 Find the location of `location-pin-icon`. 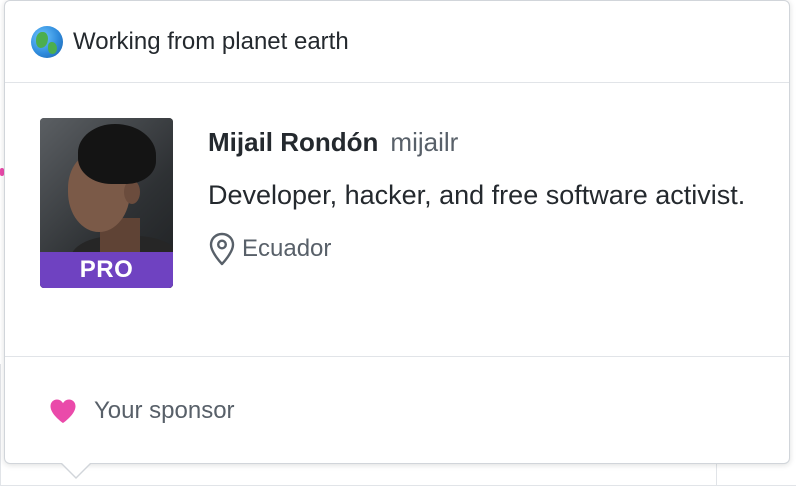

location-pin-icon is located at coordinates (222, 249).